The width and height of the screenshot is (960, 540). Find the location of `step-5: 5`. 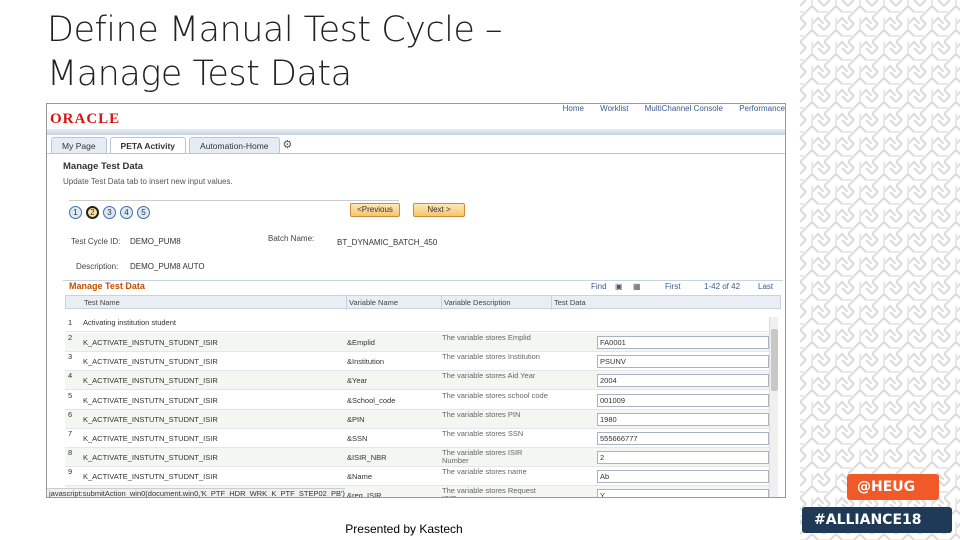

step-5: 5 is located at coordinates (143, 212).